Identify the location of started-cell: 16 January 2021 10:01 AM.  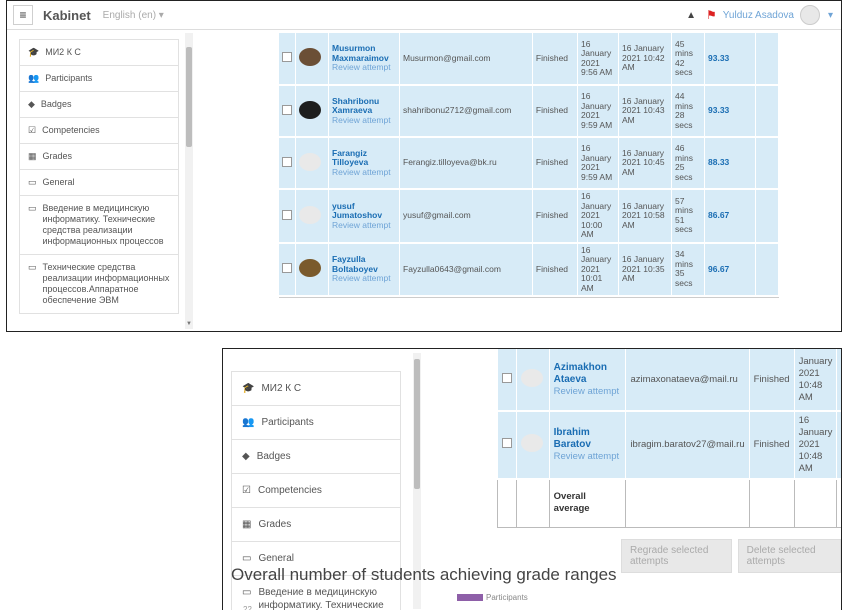
(596, 268).